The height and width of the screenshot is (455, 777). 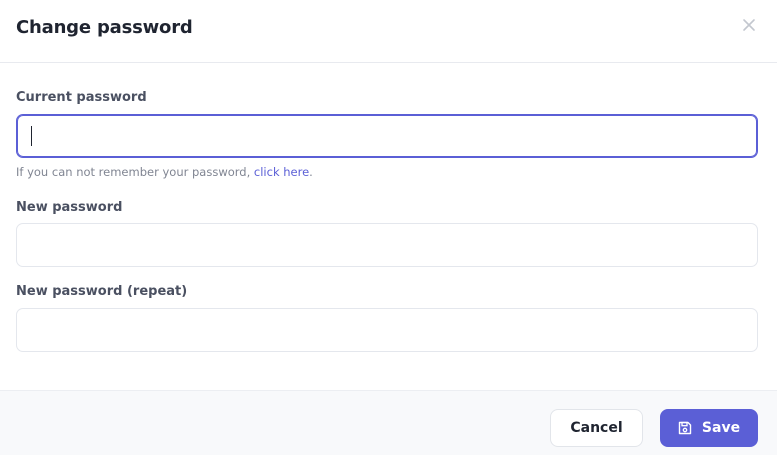 I want to click on hint-suffix: ., so click(x=311, y=172).